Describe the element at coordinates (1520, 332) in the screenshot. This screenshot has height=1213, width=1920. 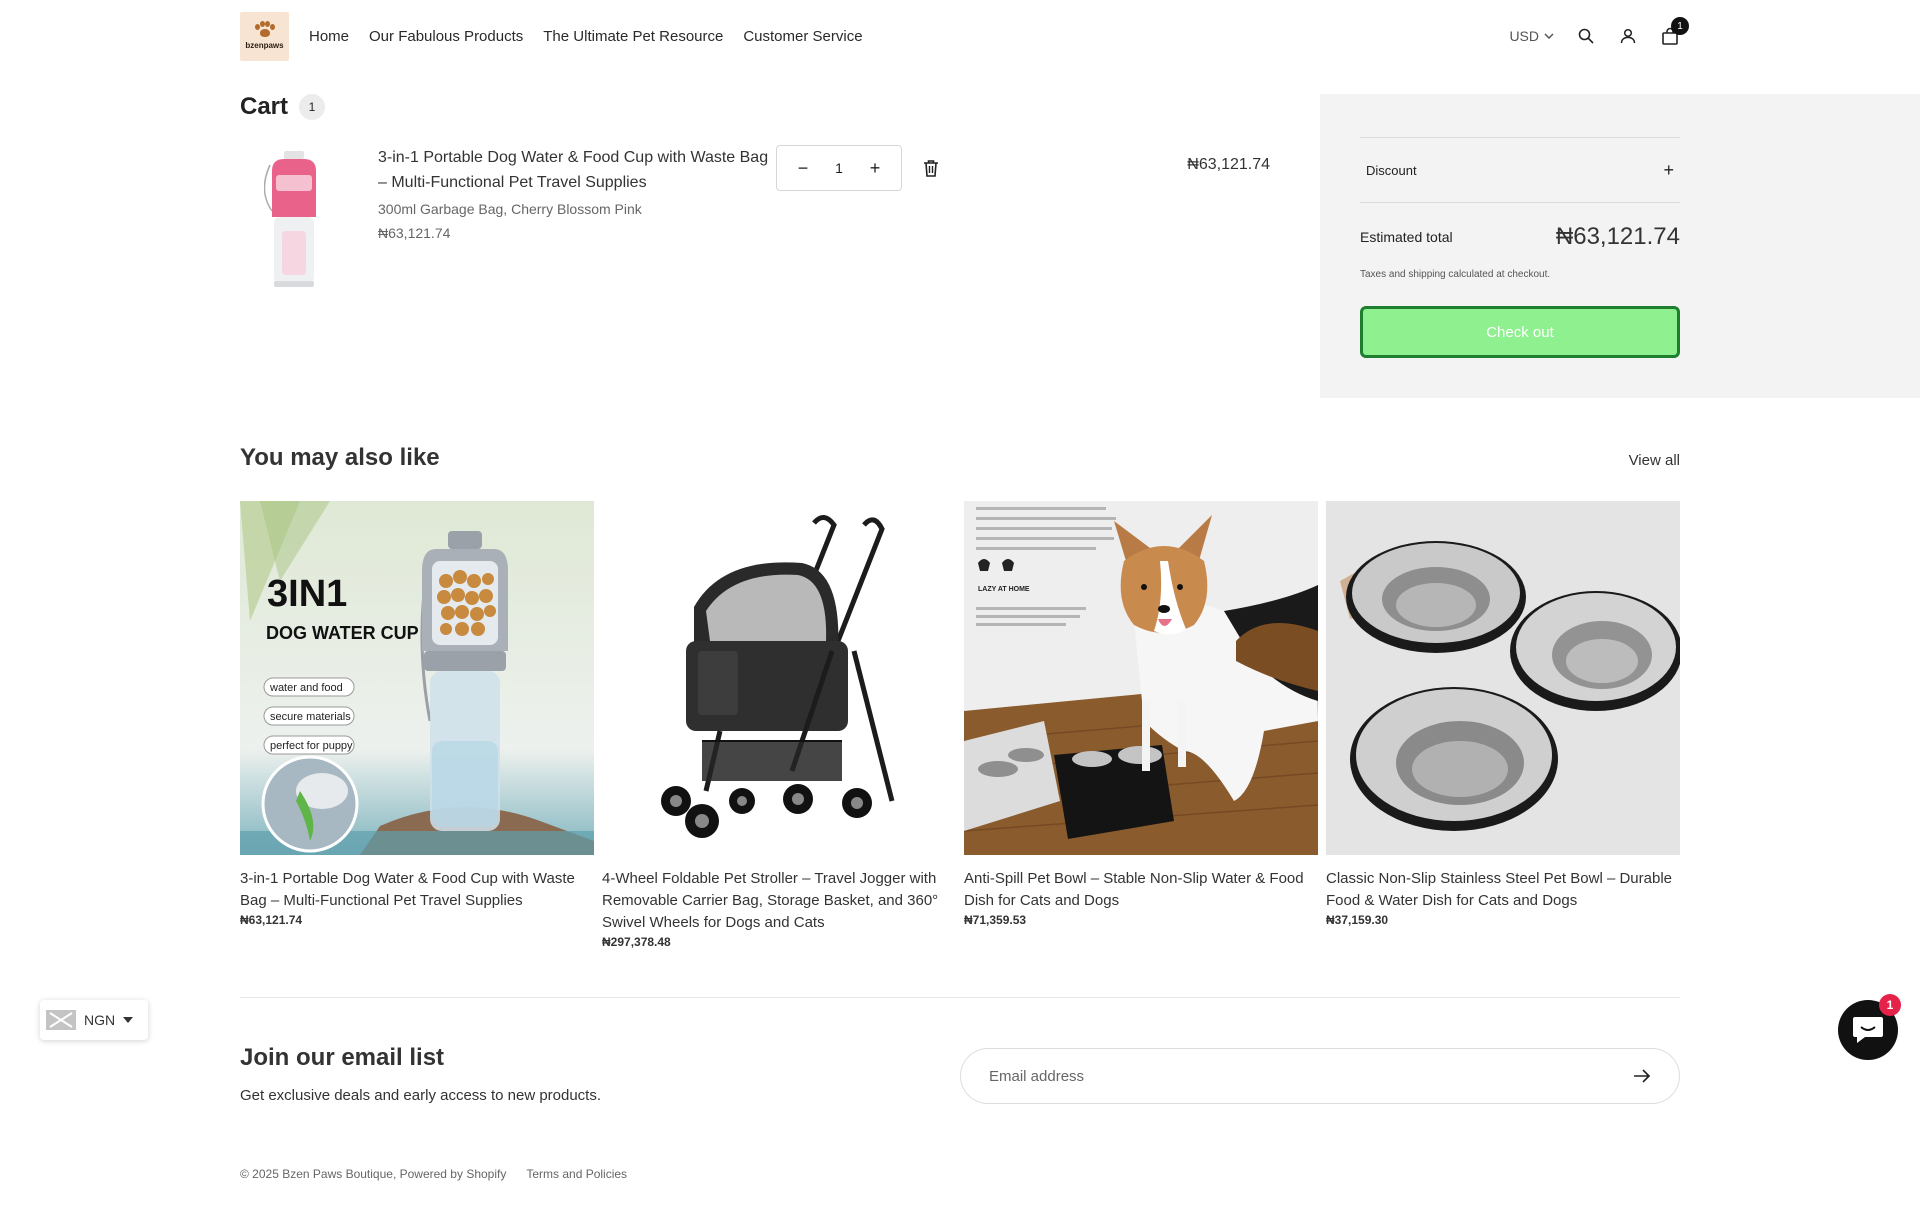
I see `checkout-button: Check out` at that location.